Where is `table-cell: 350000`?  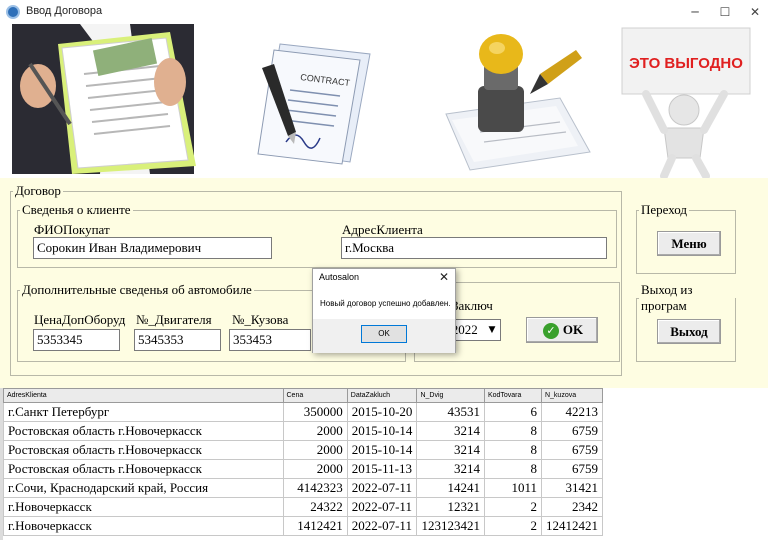
table-cell: 350000 is located at coordinates (315, 412).